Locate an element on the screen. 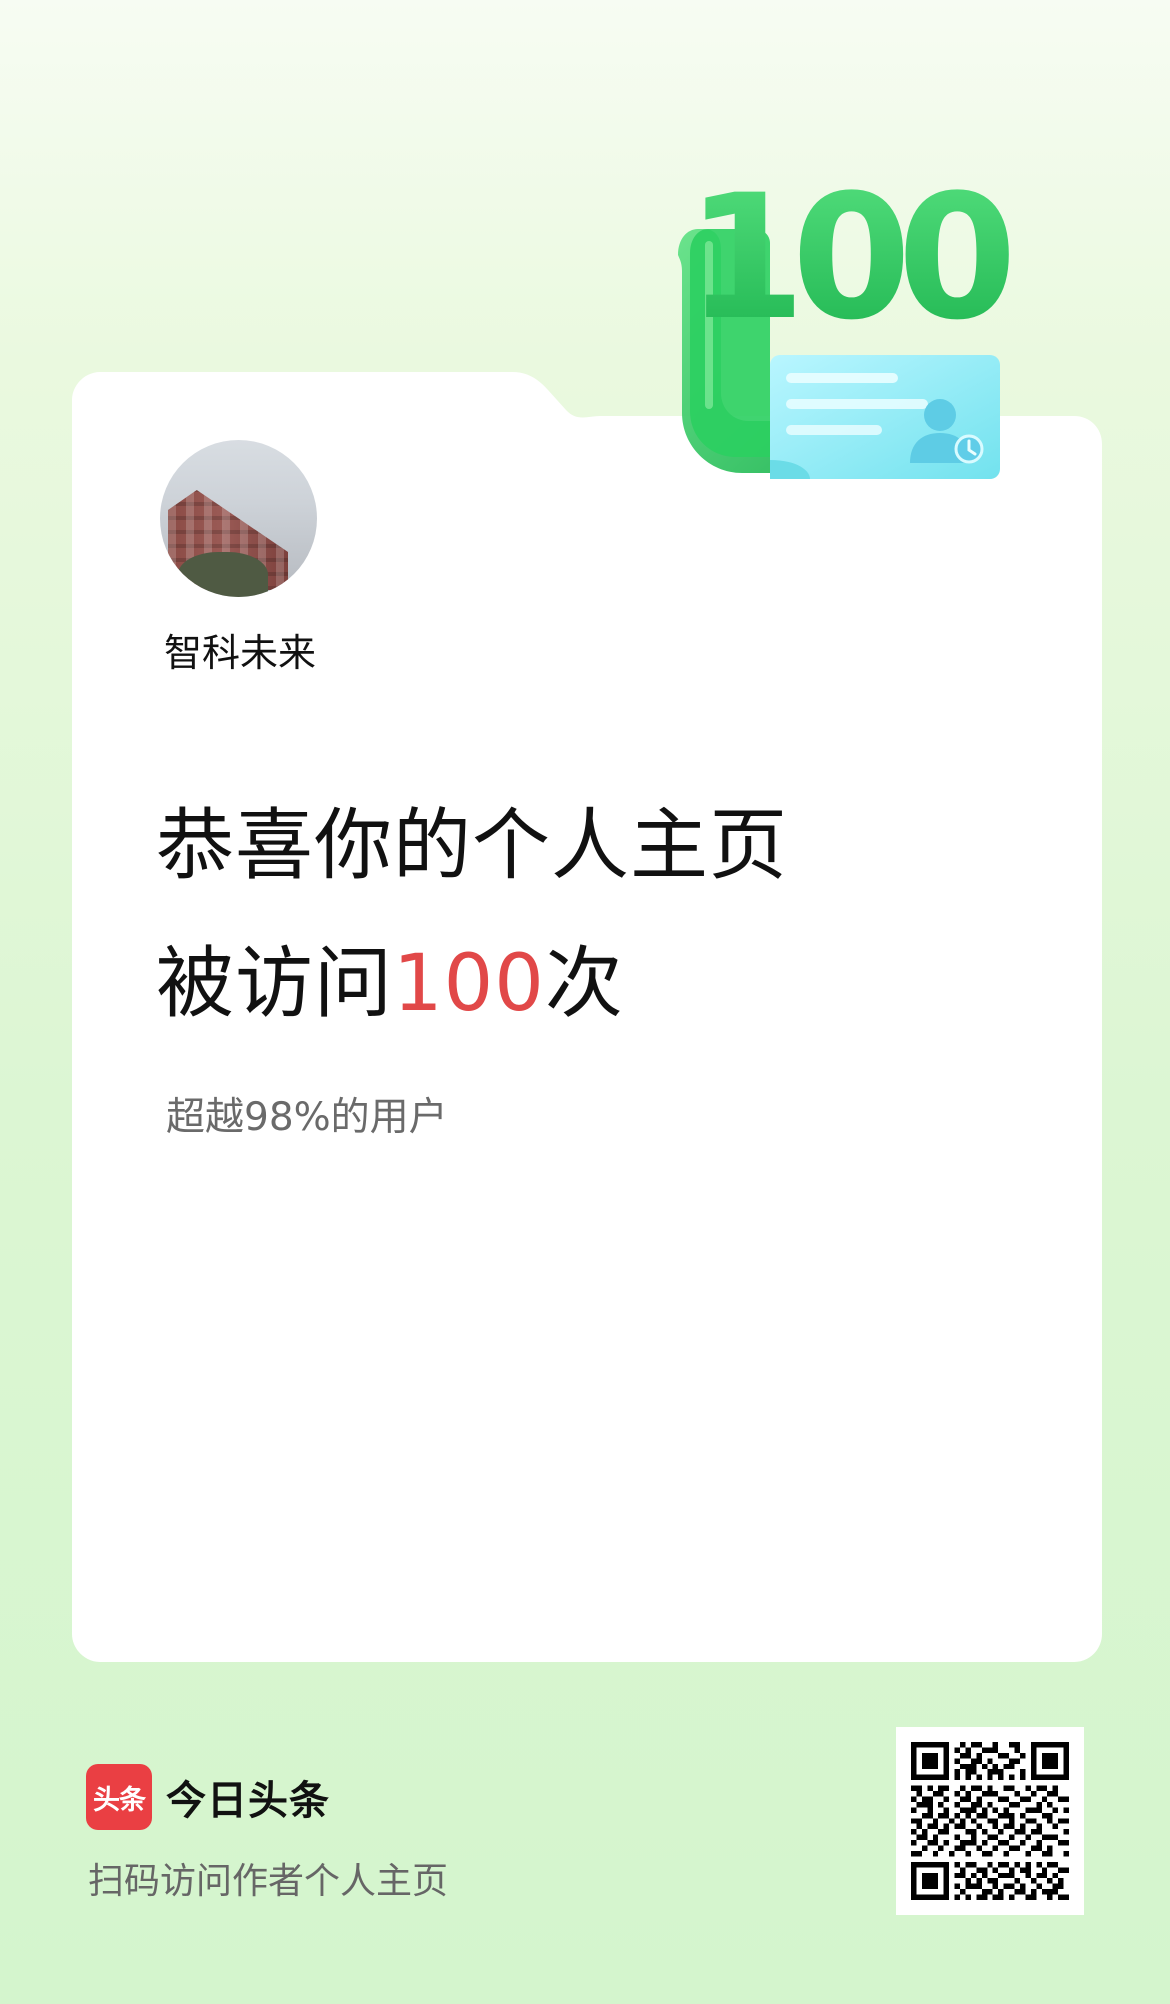 The height and width of the screenshot is (2004, 1170). milestone-badge-illustration: 100 is located at coordinates (850, 318).